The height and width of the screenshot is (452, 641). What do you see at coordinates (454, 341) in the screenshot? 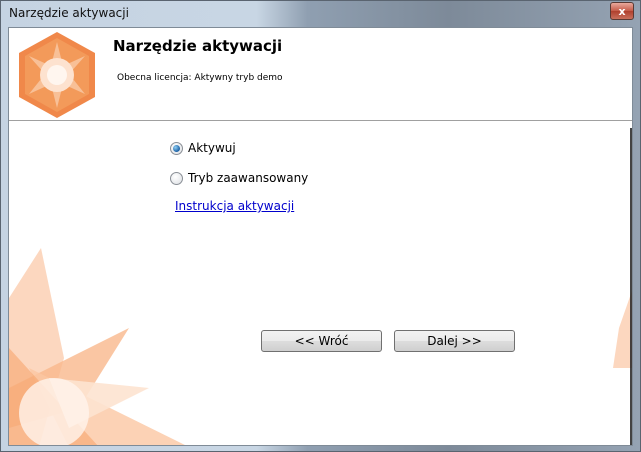
I see `next-button: Dalej >>` at bounding box center [454, 341].